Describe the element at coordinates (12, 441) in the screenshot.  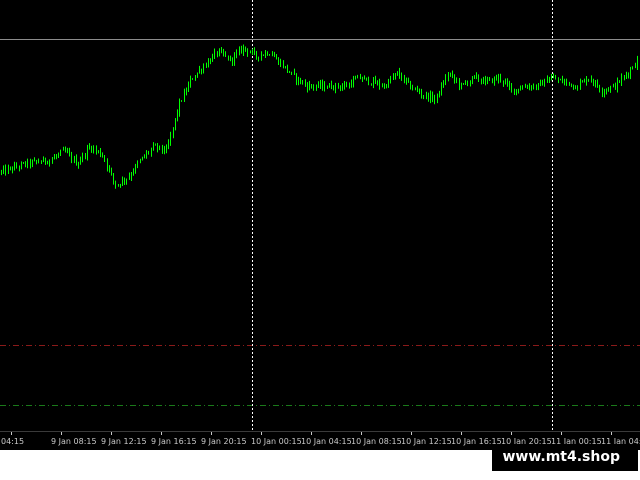
I see `x-tick-label: 04:15` at that location.